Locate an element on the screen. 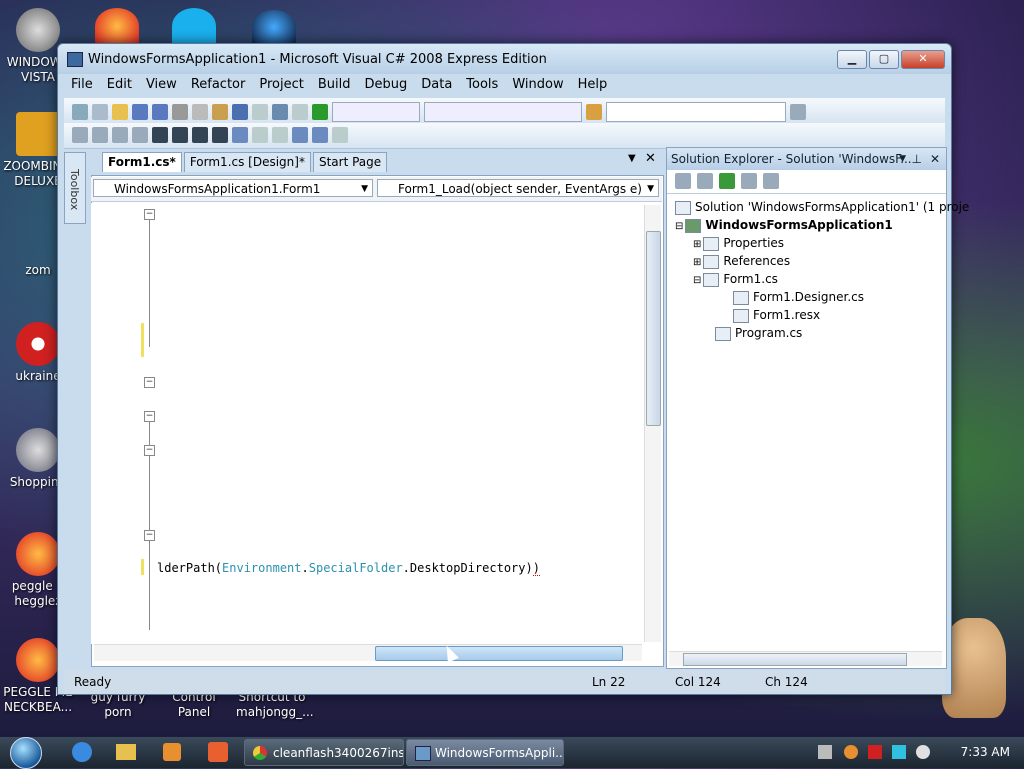 This screenshot has width=1024, height=769. tab-list-dropdown-icon: ▼ is located at coordinates (632, 158).